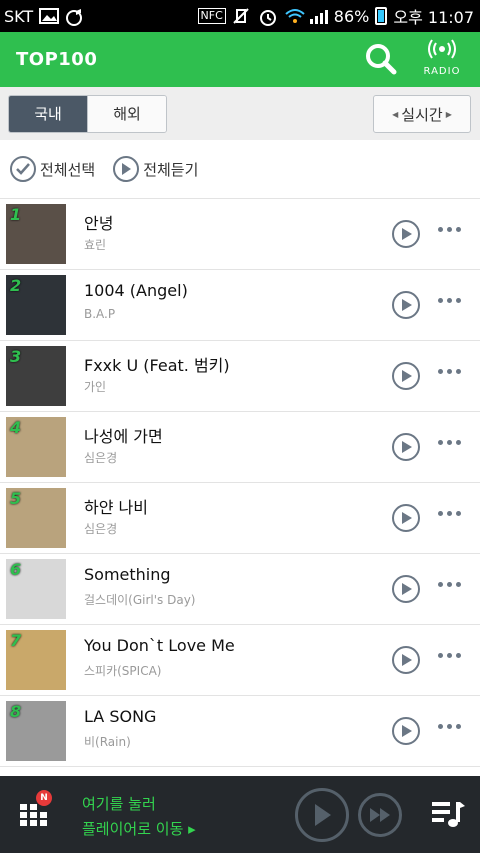  Describe the element at coordinates (240, 518) in the screenshot. I see `list-item: 5 하얀 나비 심은경` at that location.